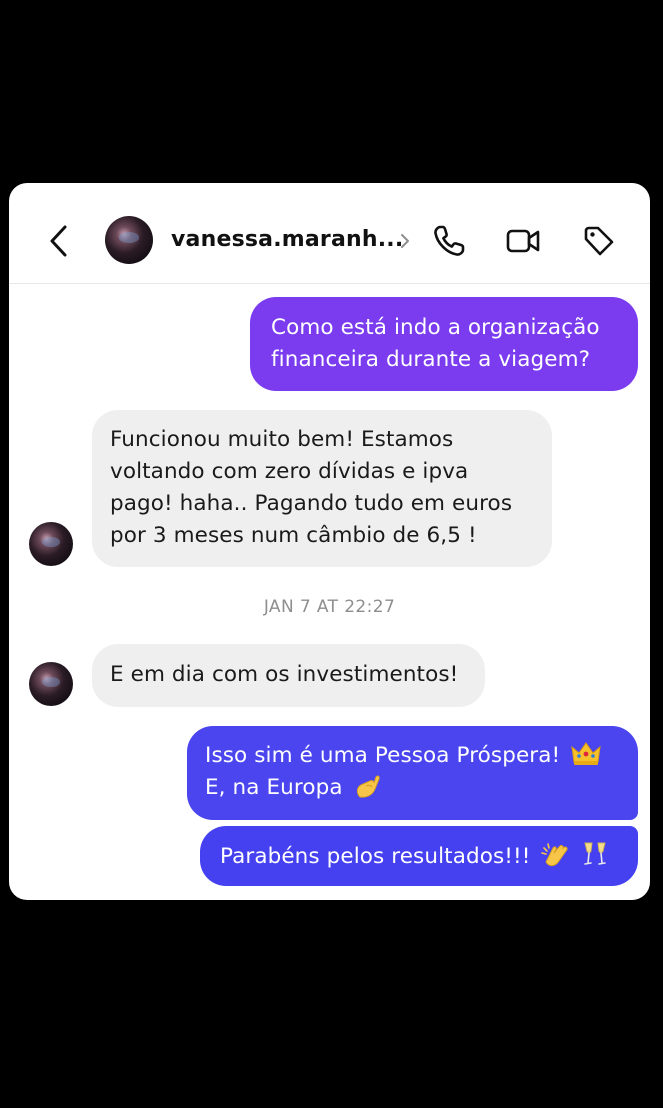 Image resolution: width=663 pixels, height=1108 pixels. Describe the element at coordinates (599, 241) in the screenshot. I see `tag-icon` at that location.